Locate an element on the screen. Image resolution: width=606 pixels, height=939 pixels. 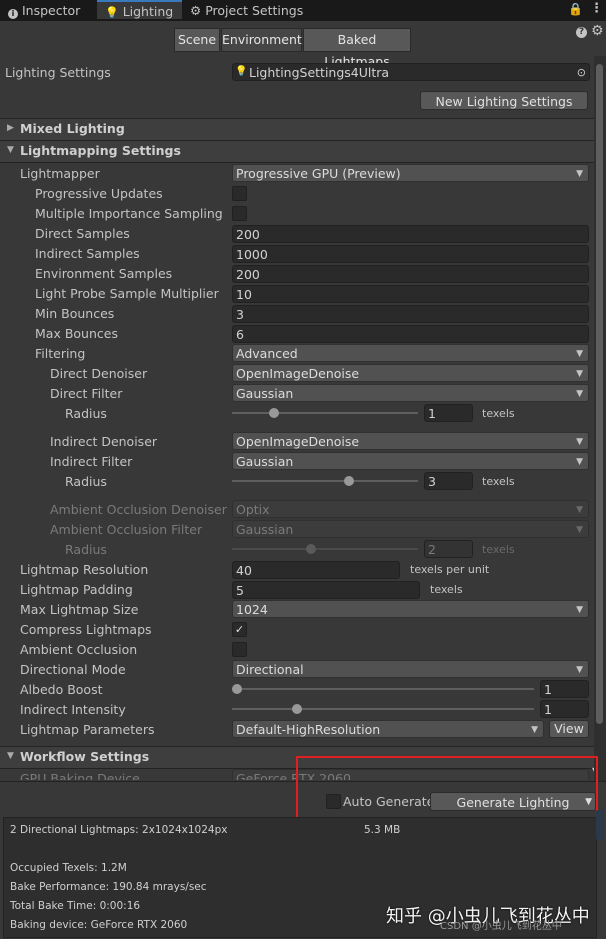
tab-project-settings: ⚙ Project Settings is located at coordinates (255, 10).